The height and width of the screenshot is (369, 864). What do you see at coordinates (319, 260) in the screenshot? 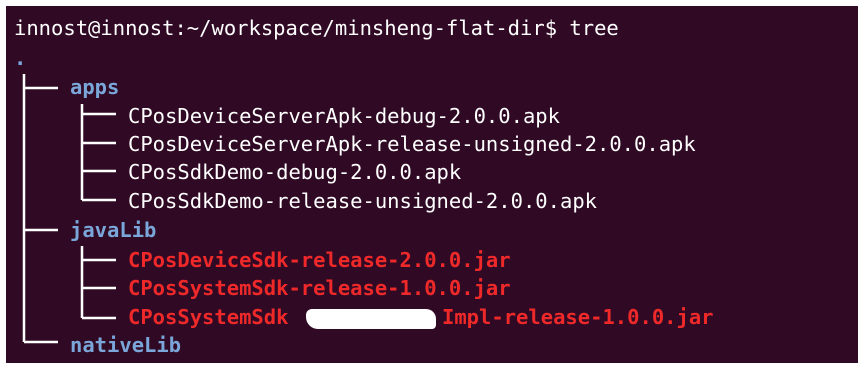
I see `file-jar-1: CPosDeviceSdk-release-2.0.0.jar` at bounding box center [319, 260].